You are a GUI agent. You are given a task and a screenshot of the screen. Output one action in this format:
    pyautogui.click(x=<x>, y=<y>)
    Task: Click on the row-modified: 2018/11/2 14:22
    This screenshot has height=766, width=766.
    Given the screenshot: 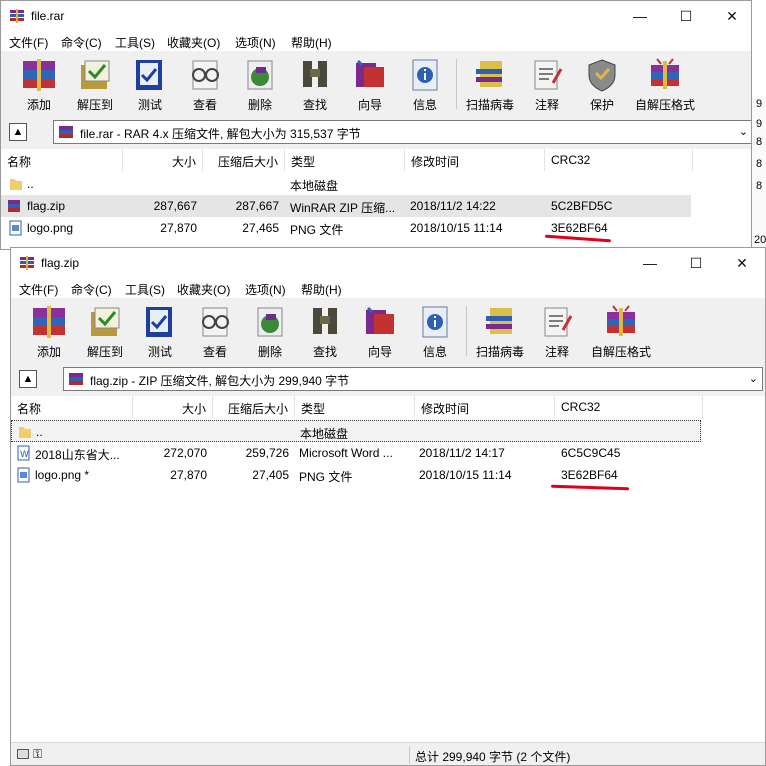 What is the action you would take?
    pyautogui.click(x=453, y=206)
    